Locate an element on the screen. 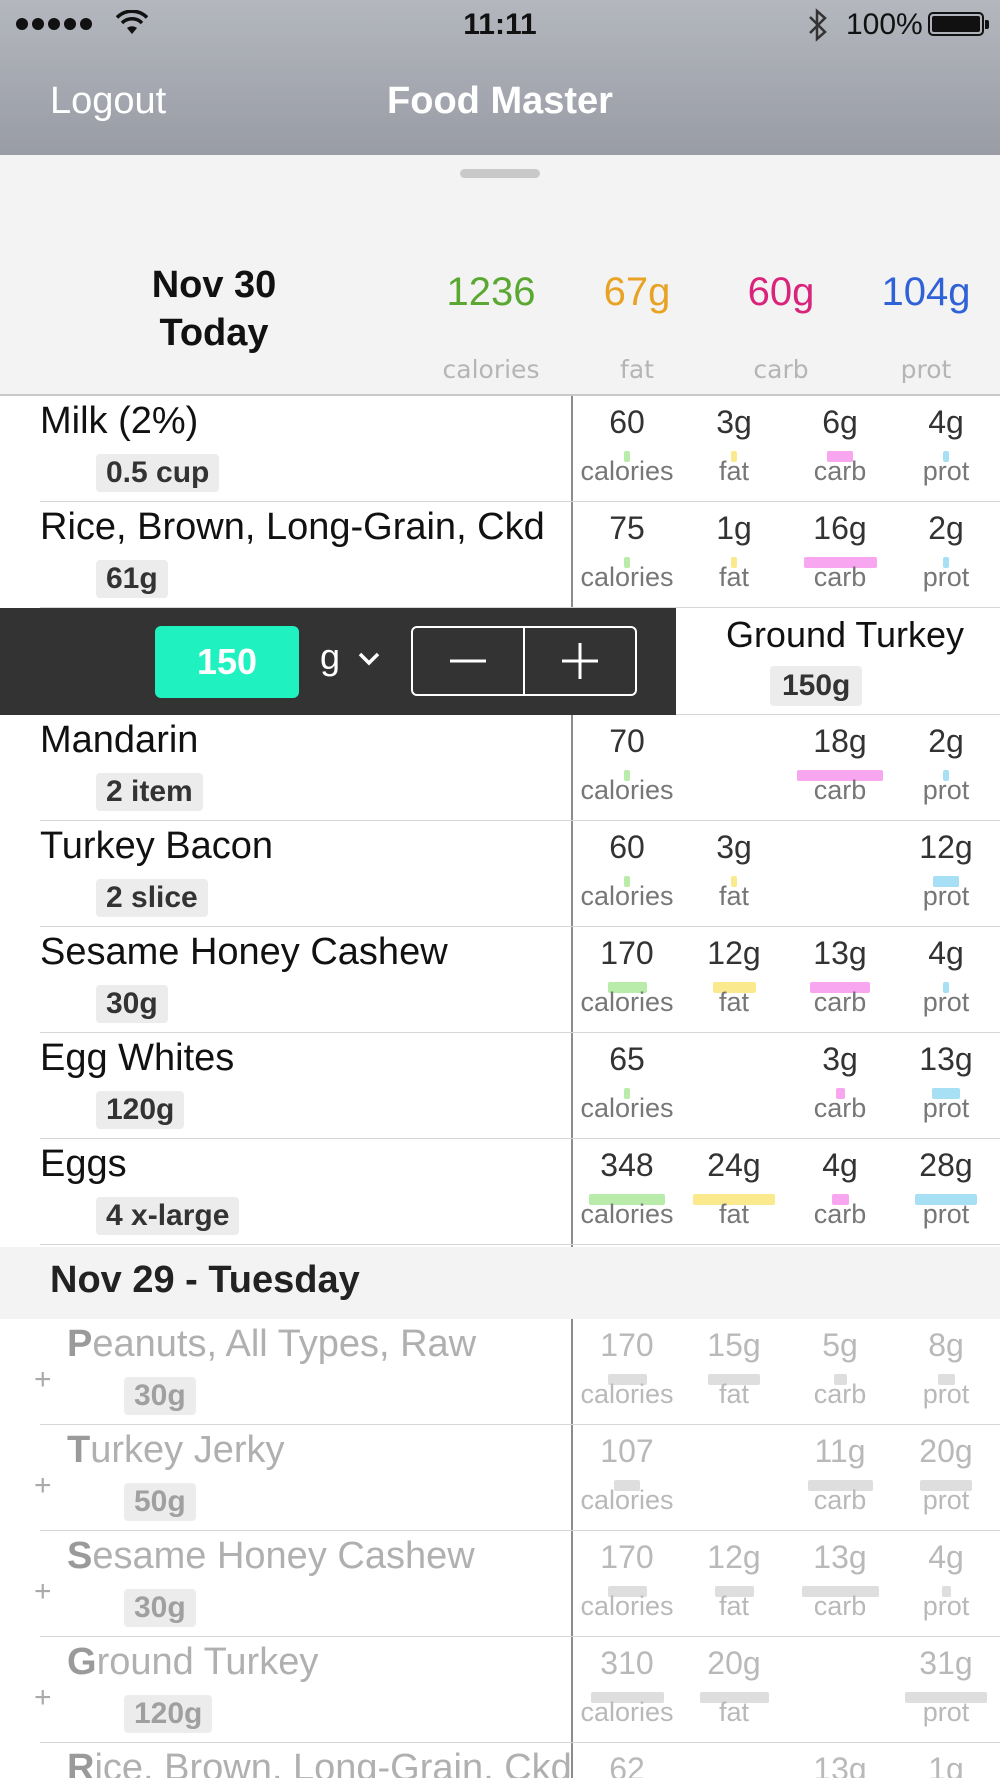 The width and height of the screenshot is (1000, 1778). carb-cell: 3g carb is located at coordinates (840, 1086).